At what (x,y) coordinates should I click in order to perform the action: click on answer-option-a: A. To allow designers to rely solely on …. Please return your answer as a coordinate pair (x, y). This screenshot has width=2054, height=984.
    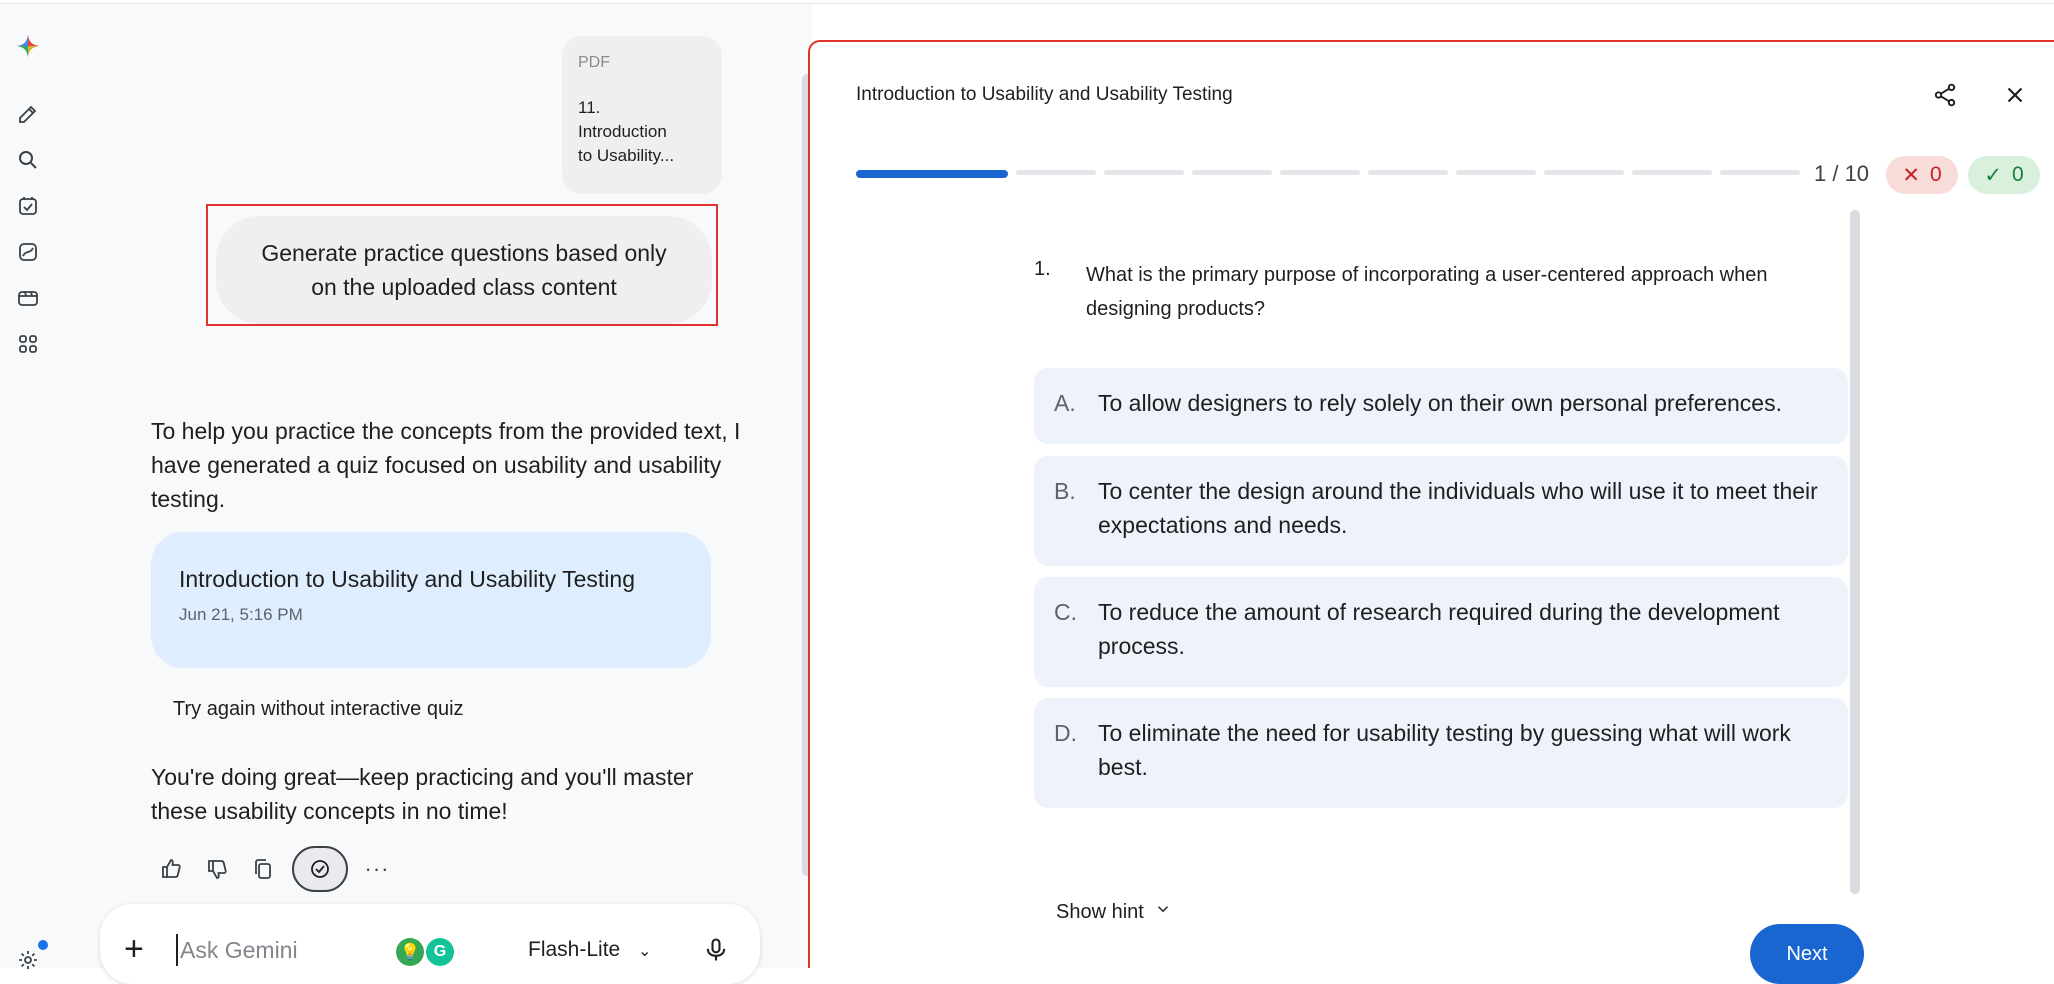
    Looking at the image, I should click on (1441, 406).